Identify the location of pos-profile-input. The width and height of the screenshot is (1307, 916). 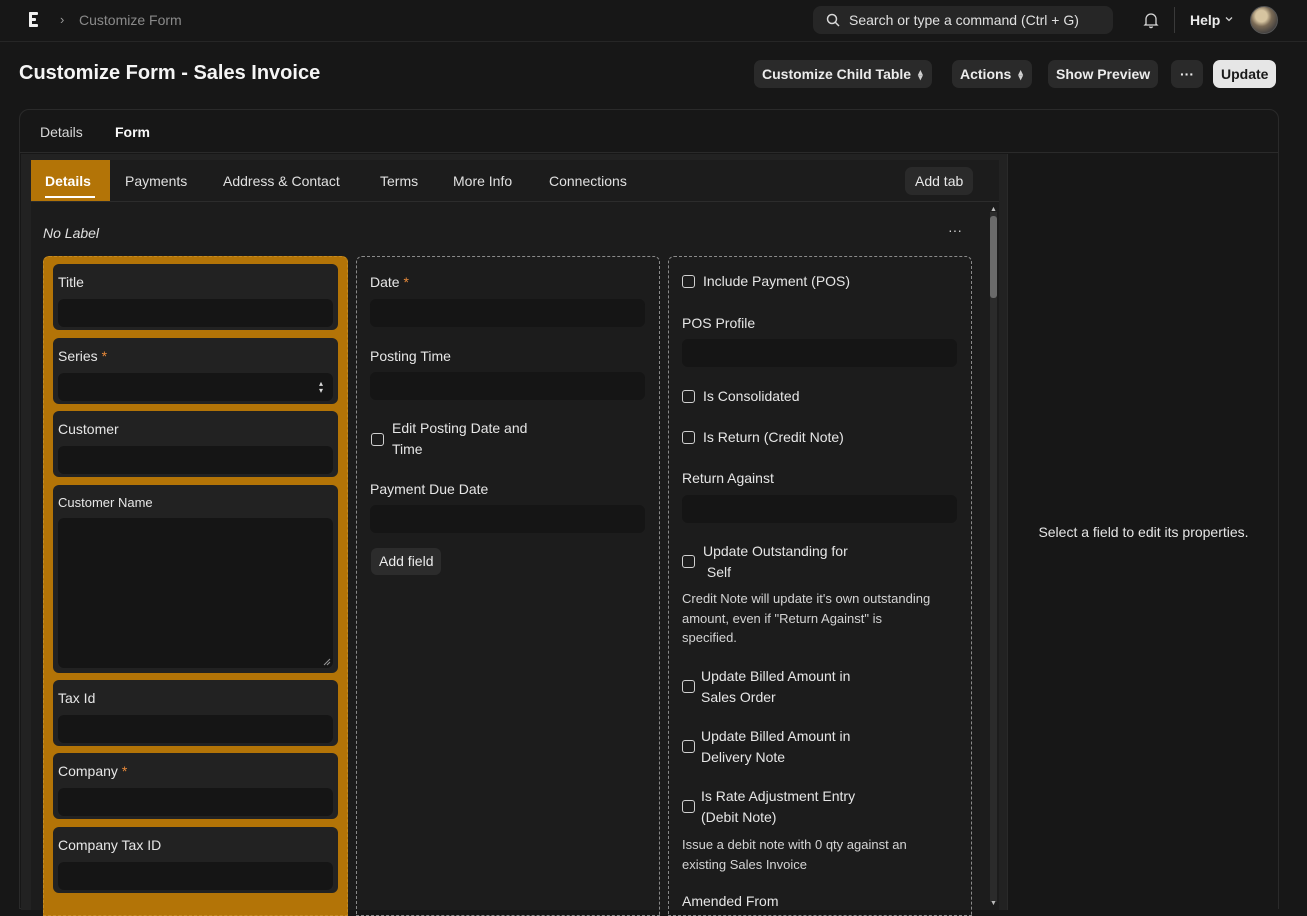
(819, 353).